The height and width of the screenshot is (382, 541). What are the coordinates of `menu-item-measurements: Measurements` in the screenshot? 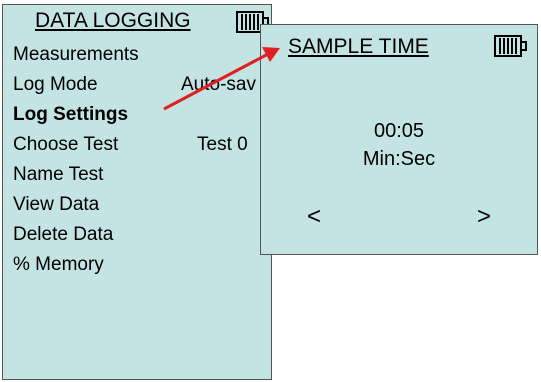 It's located at (76, 55).